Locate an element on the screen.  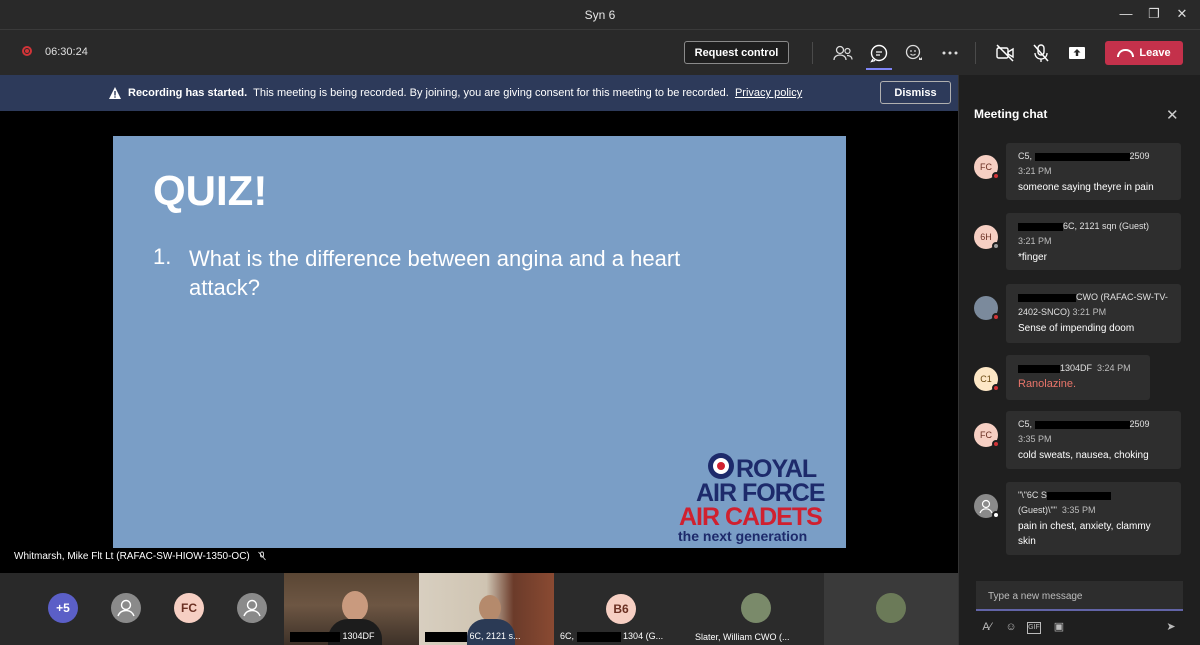
recording-icon is located at coordinates (27, 51).